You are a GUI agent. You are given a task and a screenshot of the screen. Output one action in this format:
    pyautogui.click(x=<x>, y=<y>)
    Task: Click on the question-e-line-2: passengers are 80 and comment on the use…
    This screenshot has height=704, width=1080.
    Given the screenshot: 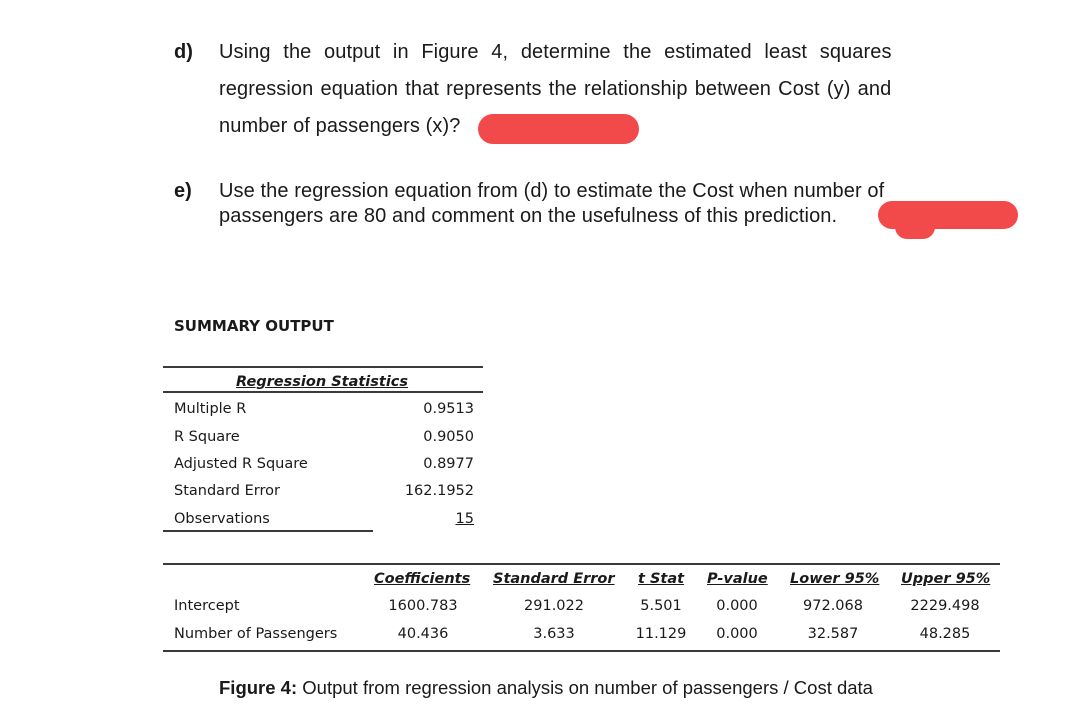 What is the action you would take?
    pyautogui.click(x=528, y=216)
    